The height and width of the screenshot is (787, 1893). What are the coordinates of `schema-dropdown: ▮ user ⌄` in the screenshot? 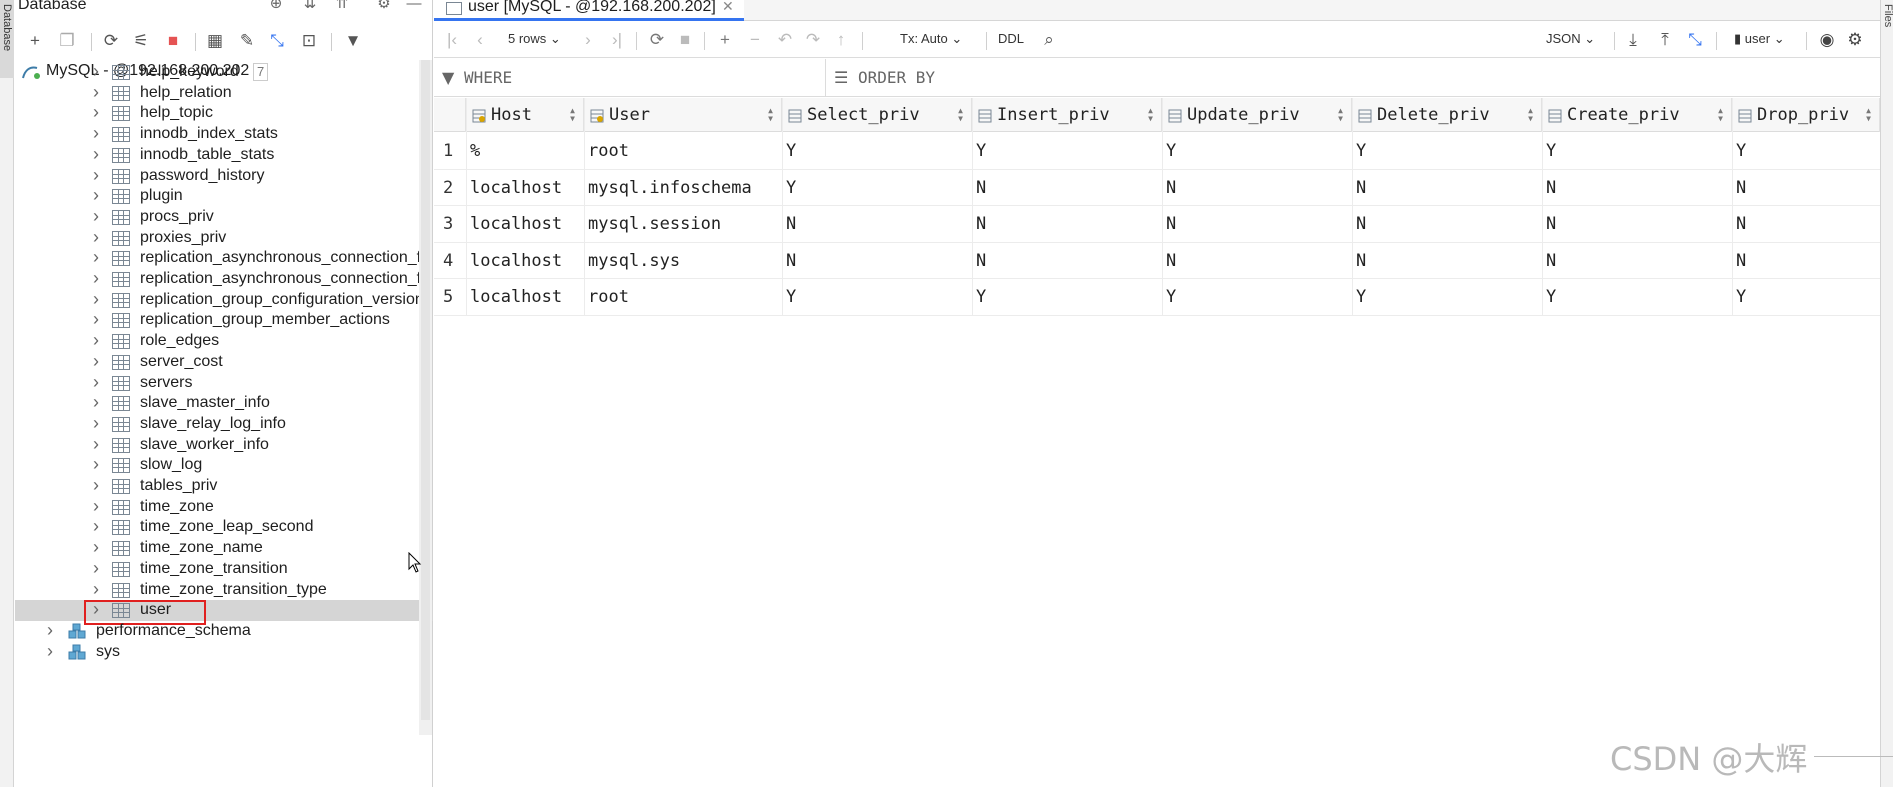 It's located at (1759, 39).